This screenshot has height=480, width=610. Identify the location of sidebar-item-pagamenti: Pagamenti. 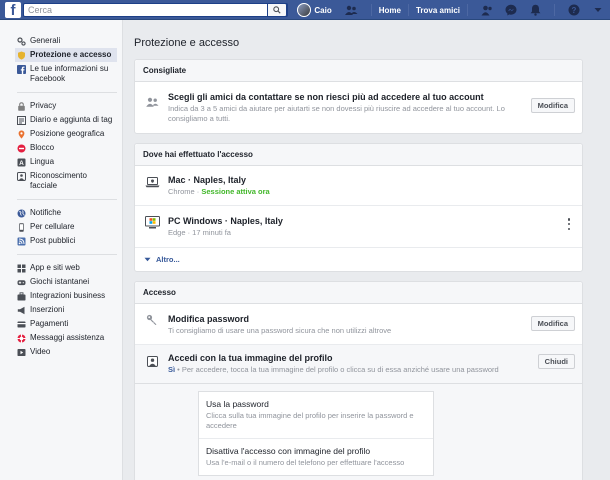
(67, 324).